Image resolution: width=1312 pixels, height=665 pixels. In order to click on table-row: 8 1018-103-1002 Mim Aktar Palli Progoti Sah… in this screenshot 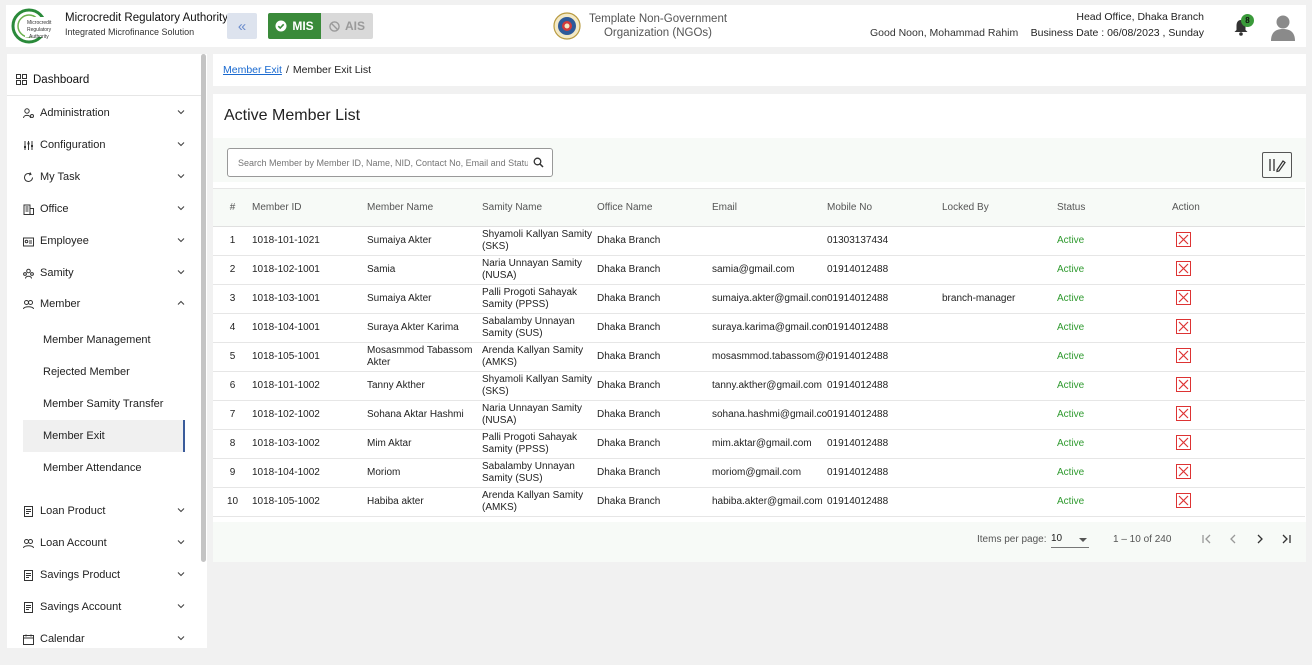, I will do `click(759, 444)`.